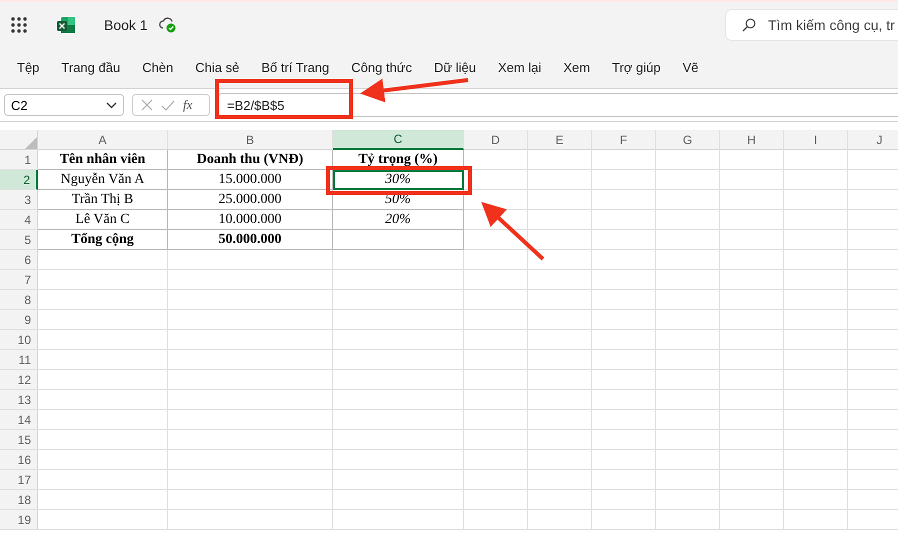  What do you see at coordinates (19, 320) in the screenshot?
I see `row-header: 9` at bounding box center [19, 320].